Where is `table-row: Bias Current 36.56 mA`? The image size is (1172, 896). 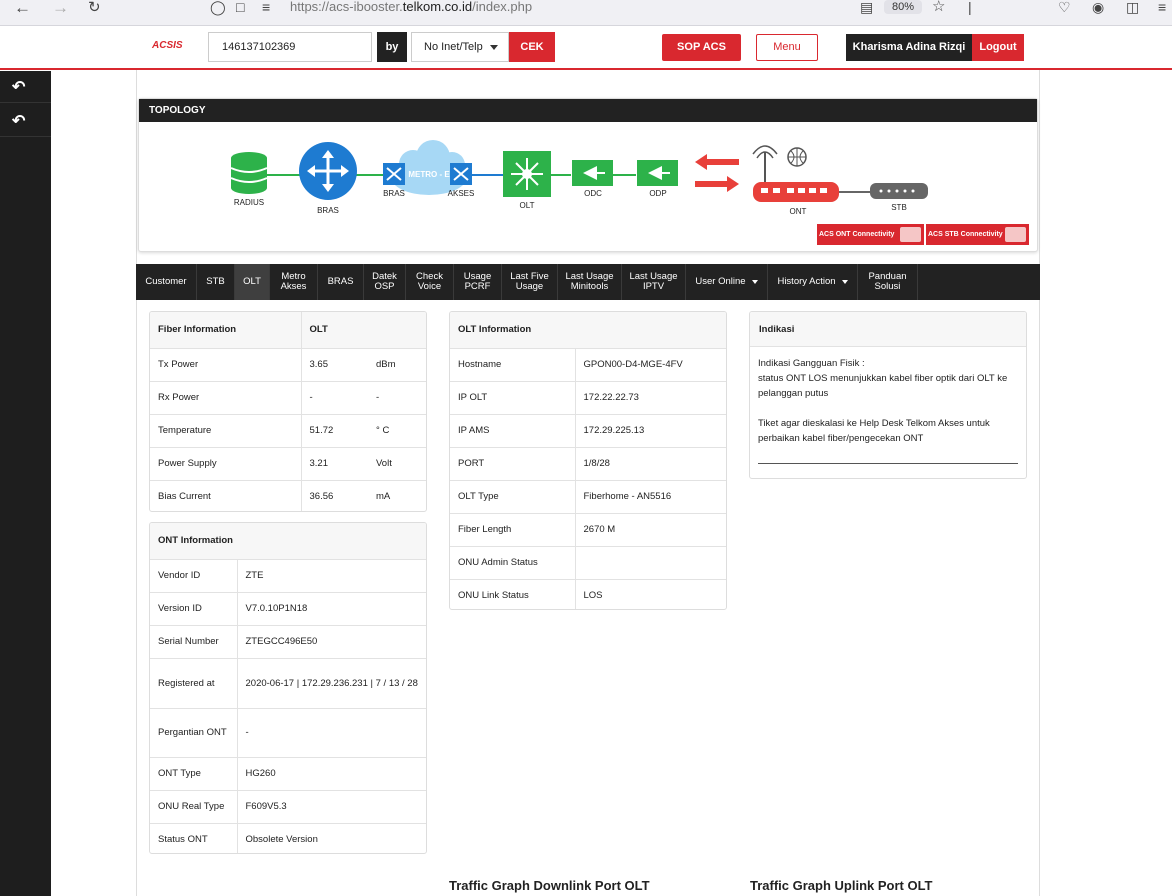 table-row: Bias Current 36.56 mA is located at coordinates (288, 495).